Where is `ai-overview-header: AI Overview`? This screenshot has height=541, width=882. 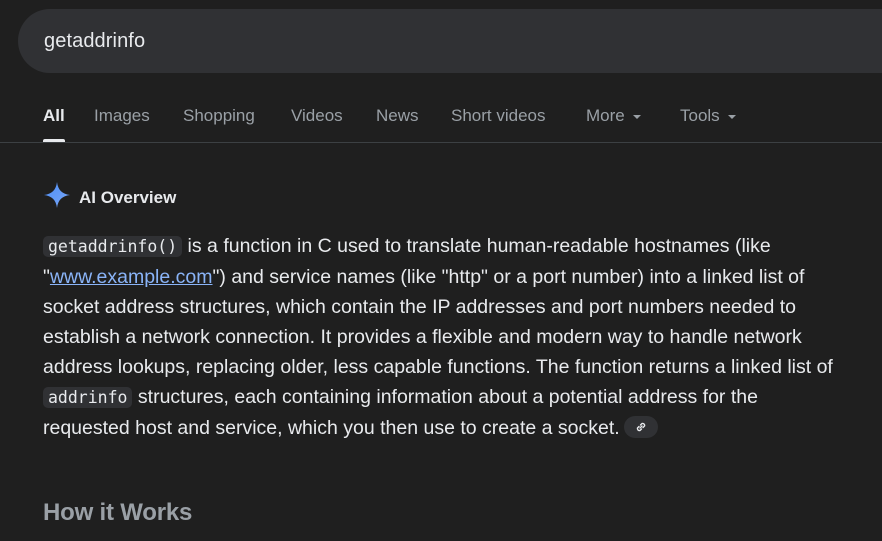 ai-overview-header: AI Overview is located at coordinates (109, 197).